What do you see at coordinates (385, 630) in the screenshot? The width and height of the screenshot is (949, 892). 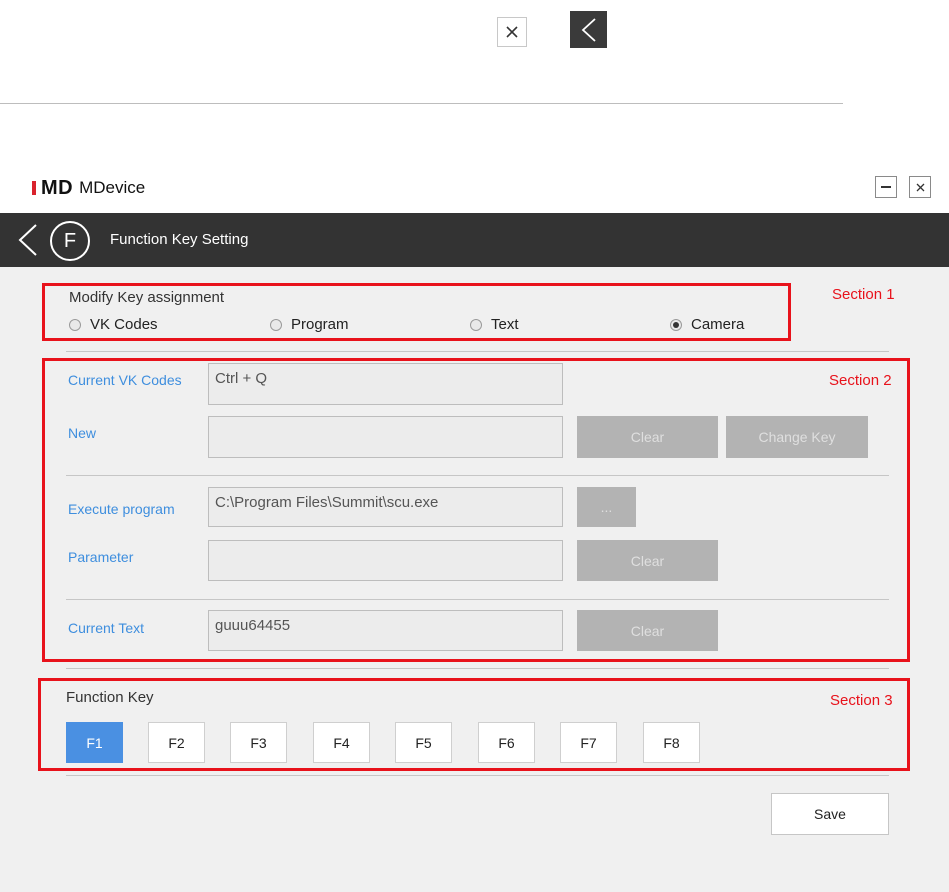 I see `current-text-field: guuu64455` at bounding box center [385, 630].